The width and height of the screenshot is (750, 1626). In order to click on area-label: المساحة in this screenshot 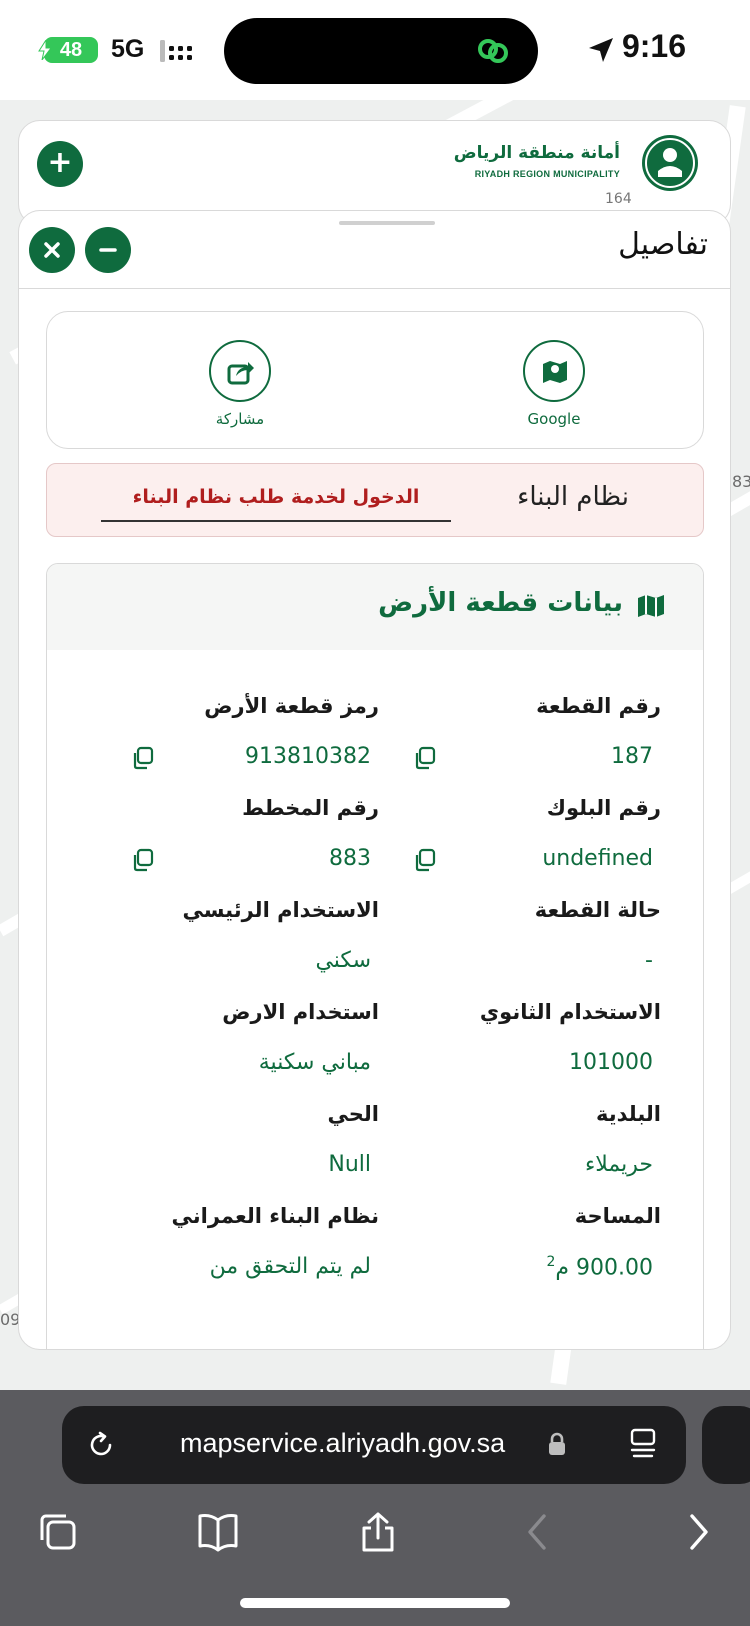, I will do `click(617, 1216)`.